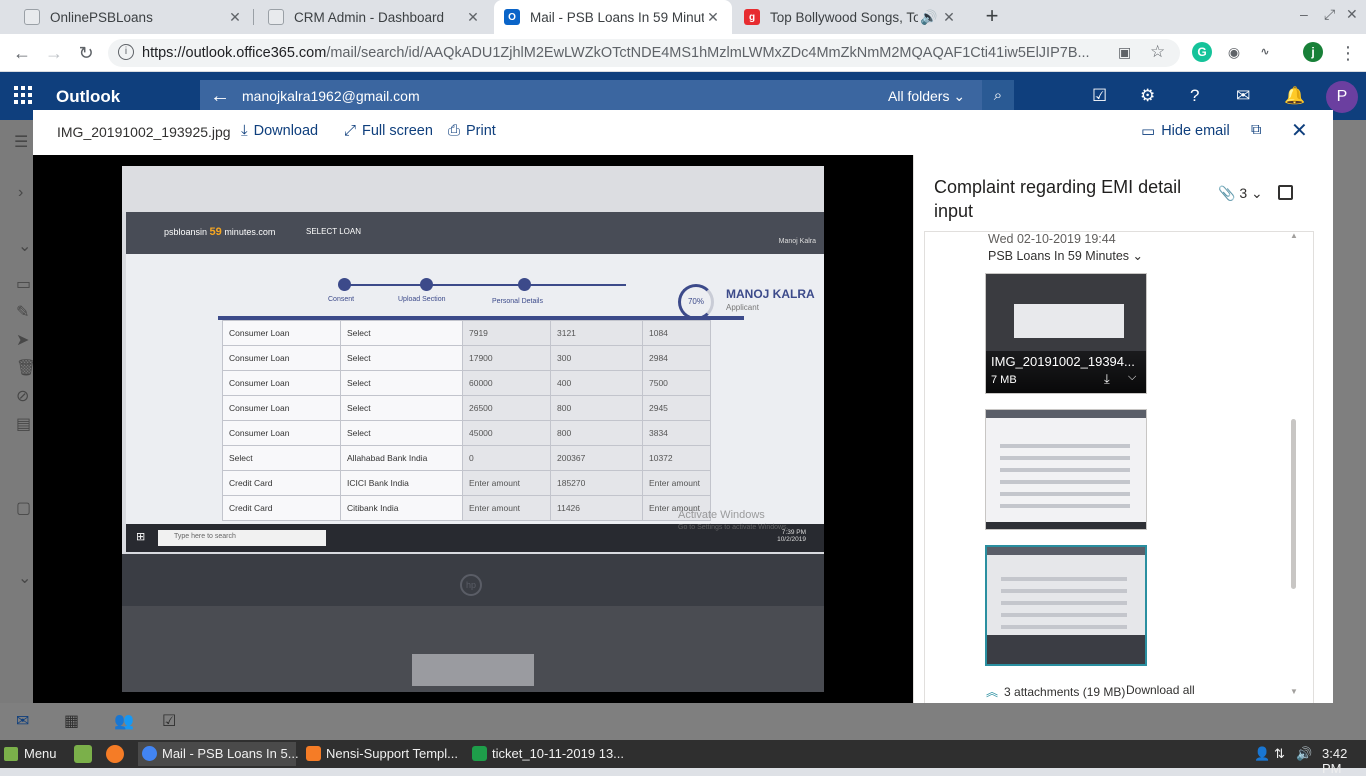 The image size is (1366, 776). Describe the element at coordinates (54, 53) in the screenshot. I see `forward-icon: →` at that location.